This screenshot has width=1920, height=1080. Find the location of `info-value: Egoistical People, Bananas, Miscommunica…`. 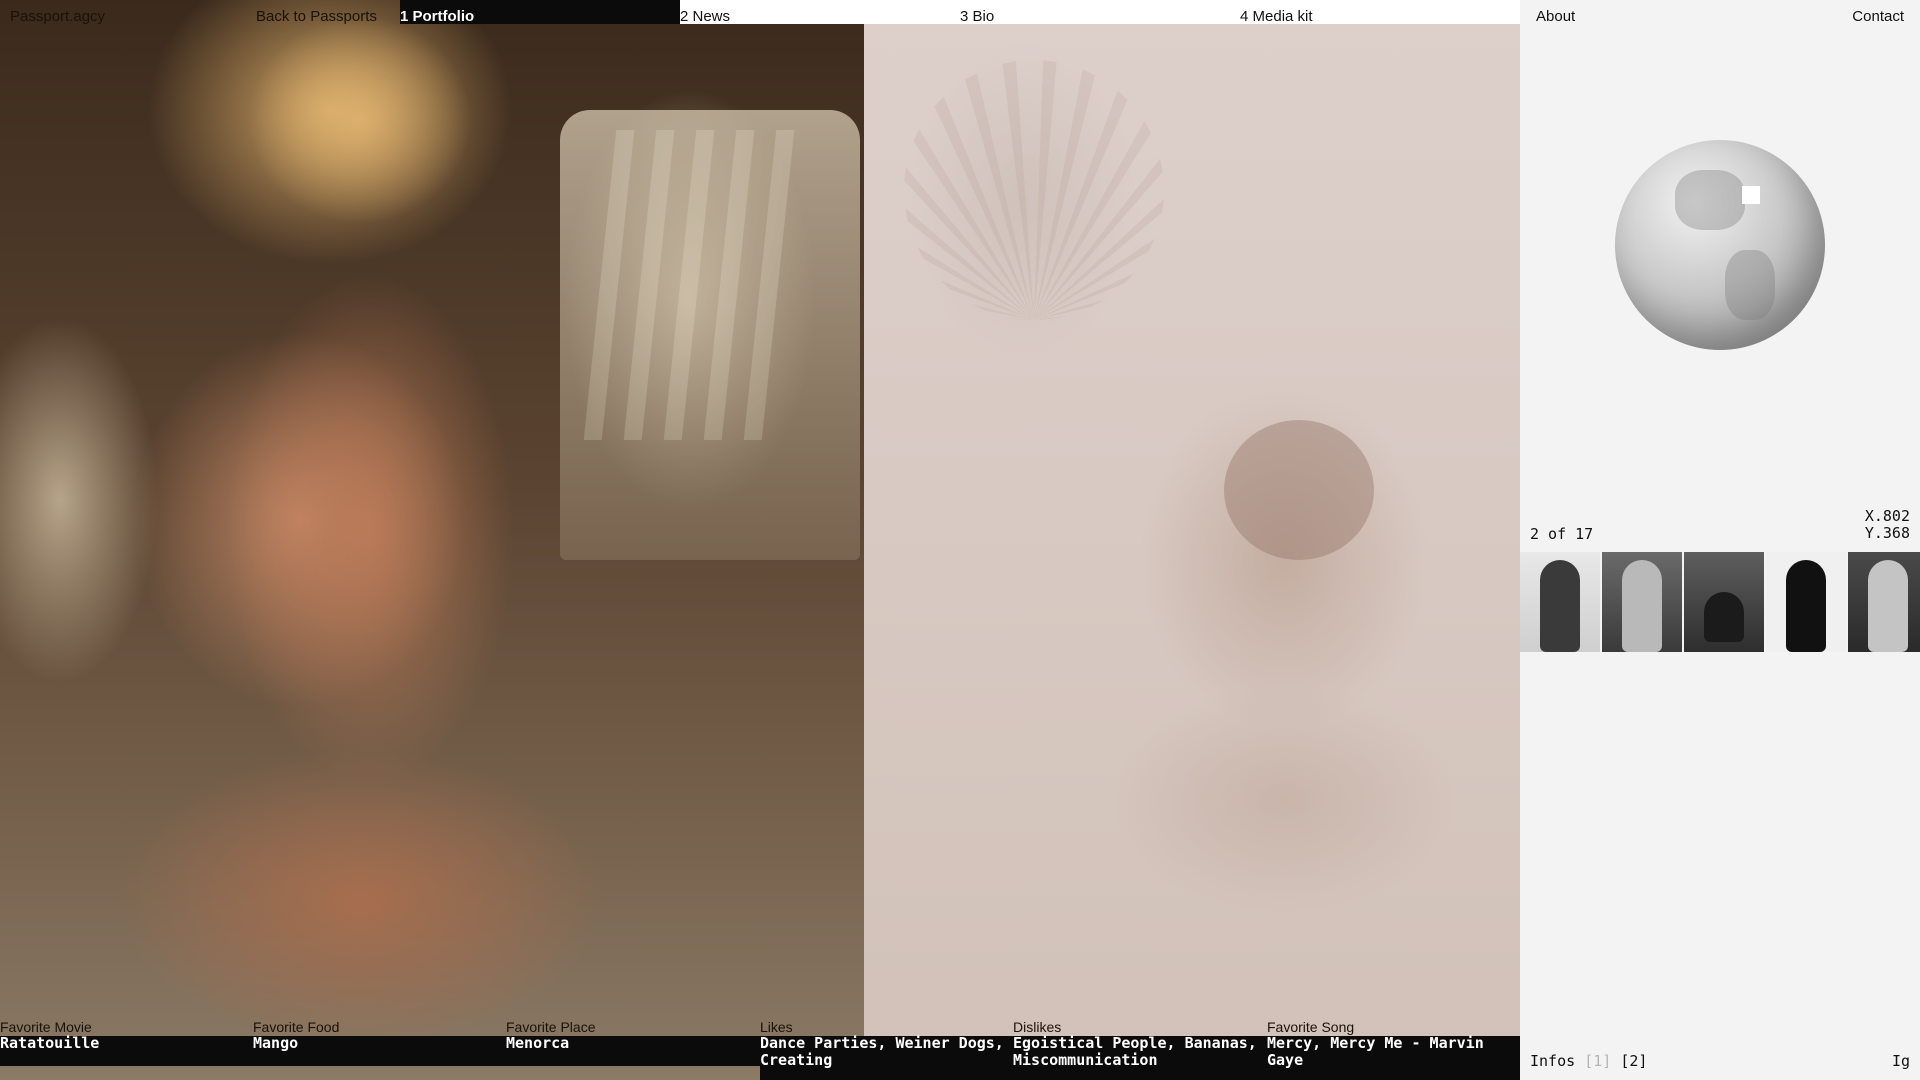

info-value: Egoistical People, Bananas, Miscommunica… is located at coordinates (1135, 1051).